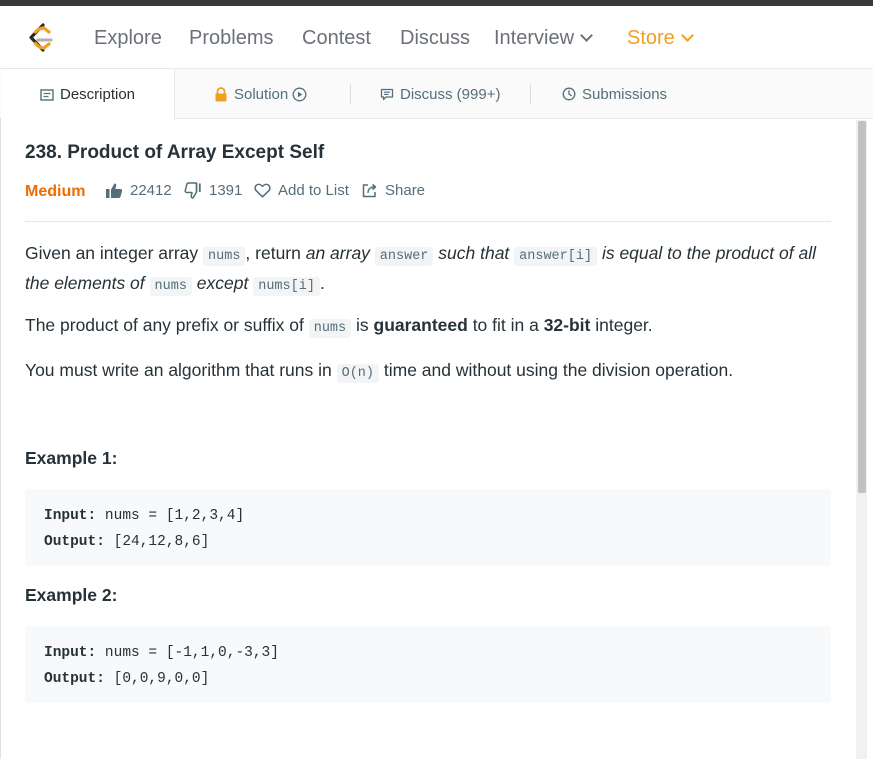 This screenshot has width=873, height=759. Describe the element at coordinates (369, 190) in the screenshot. I see `share-icon` at that location.